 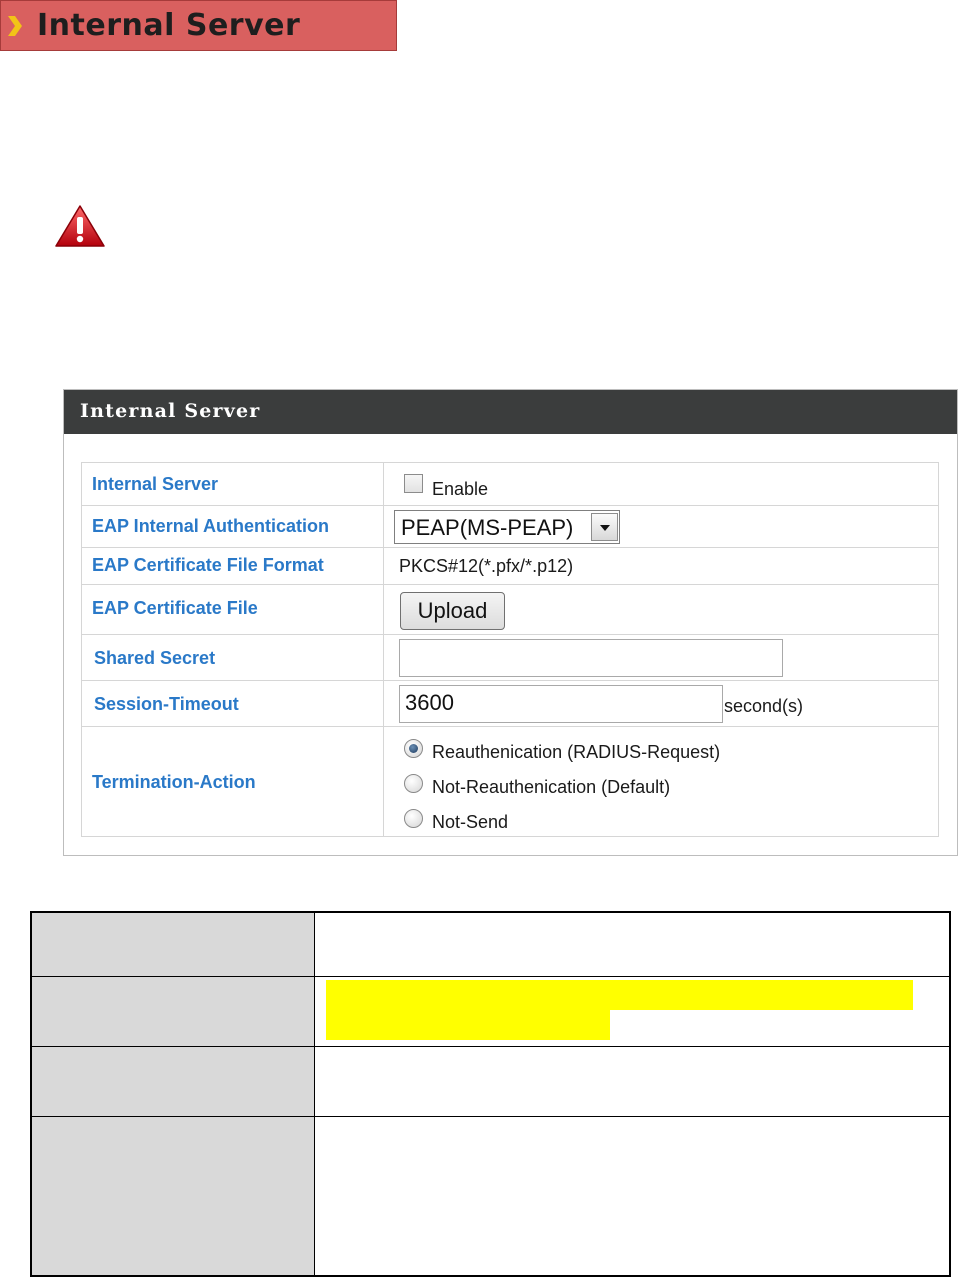 I want to click on radio-not-send, so click(x=413, y=818).